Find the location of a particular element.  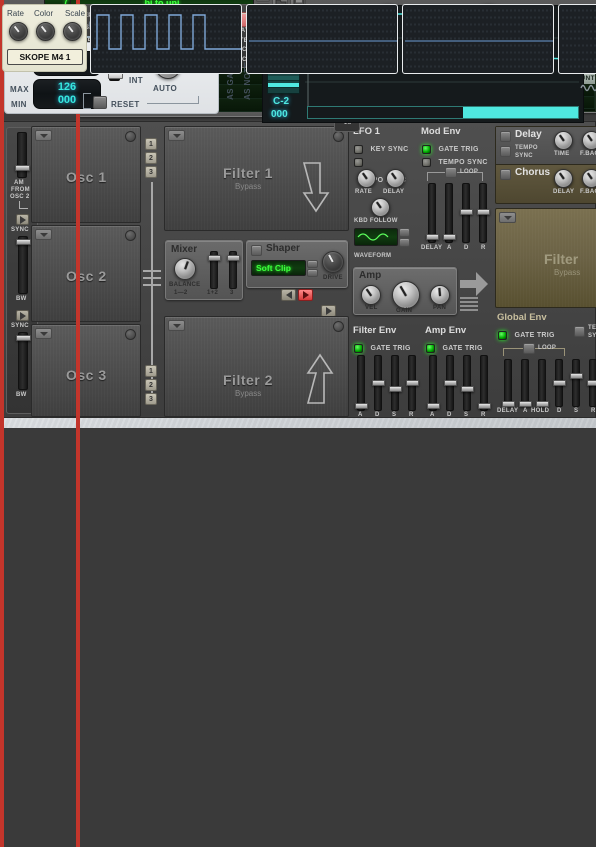

global-env-decay-slider is located at coordinates (559, 383).